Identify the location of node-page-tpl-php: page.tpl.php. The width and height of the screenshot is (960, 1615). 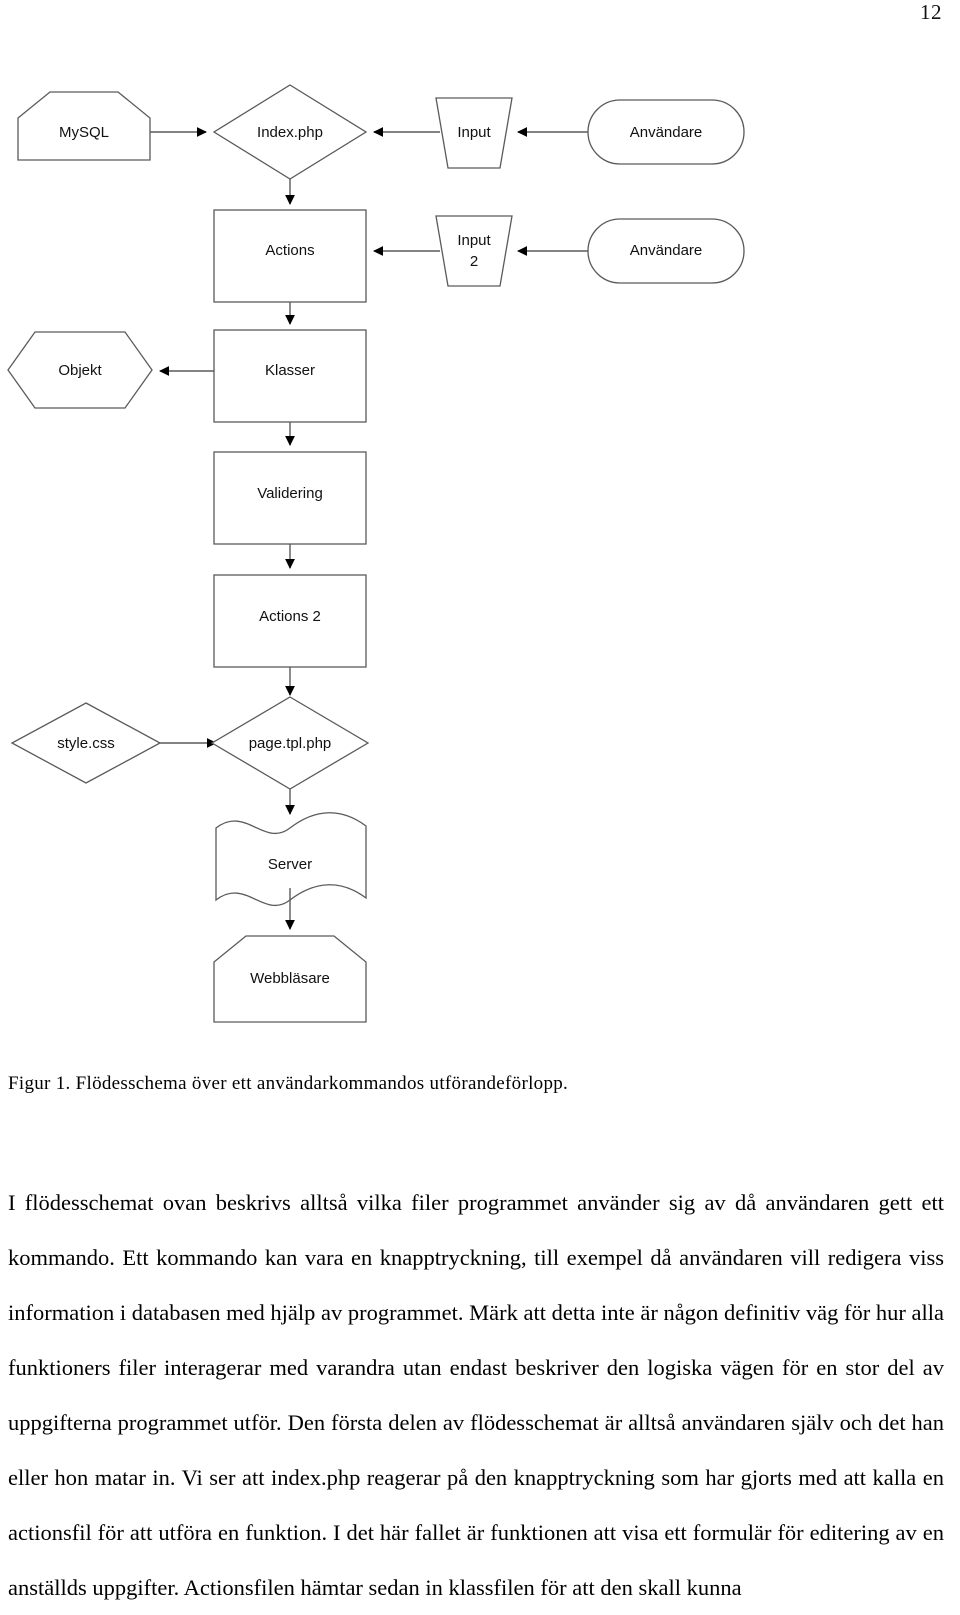
(290, 743).